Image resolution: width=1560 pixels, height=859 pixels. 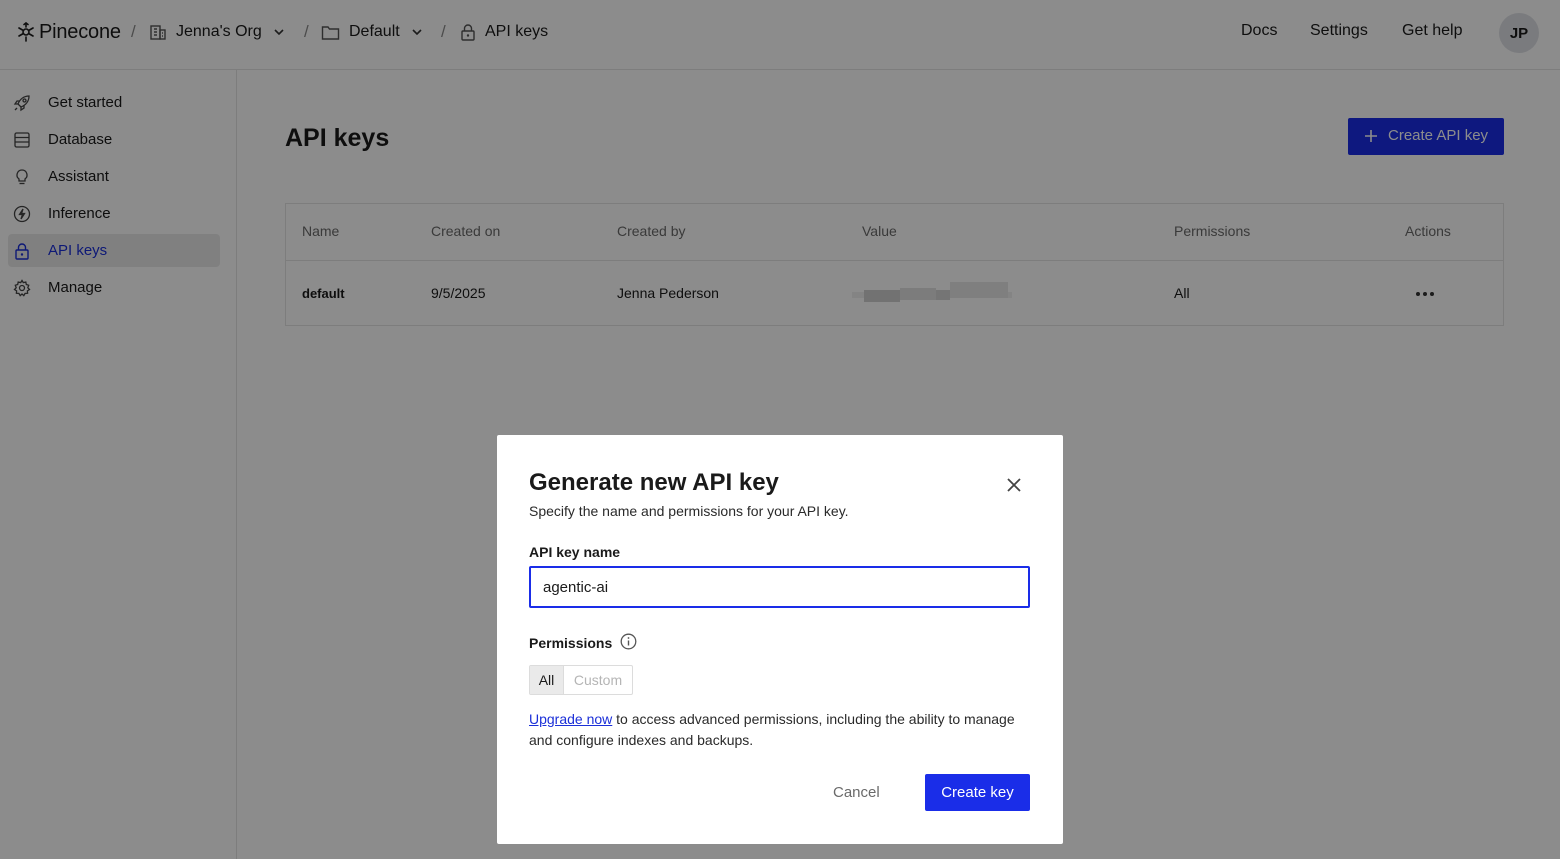 What do you see at coordinates (547, 680) in the screenshot?
I see `permission-option-all: All` at bounding box center [547, 680].